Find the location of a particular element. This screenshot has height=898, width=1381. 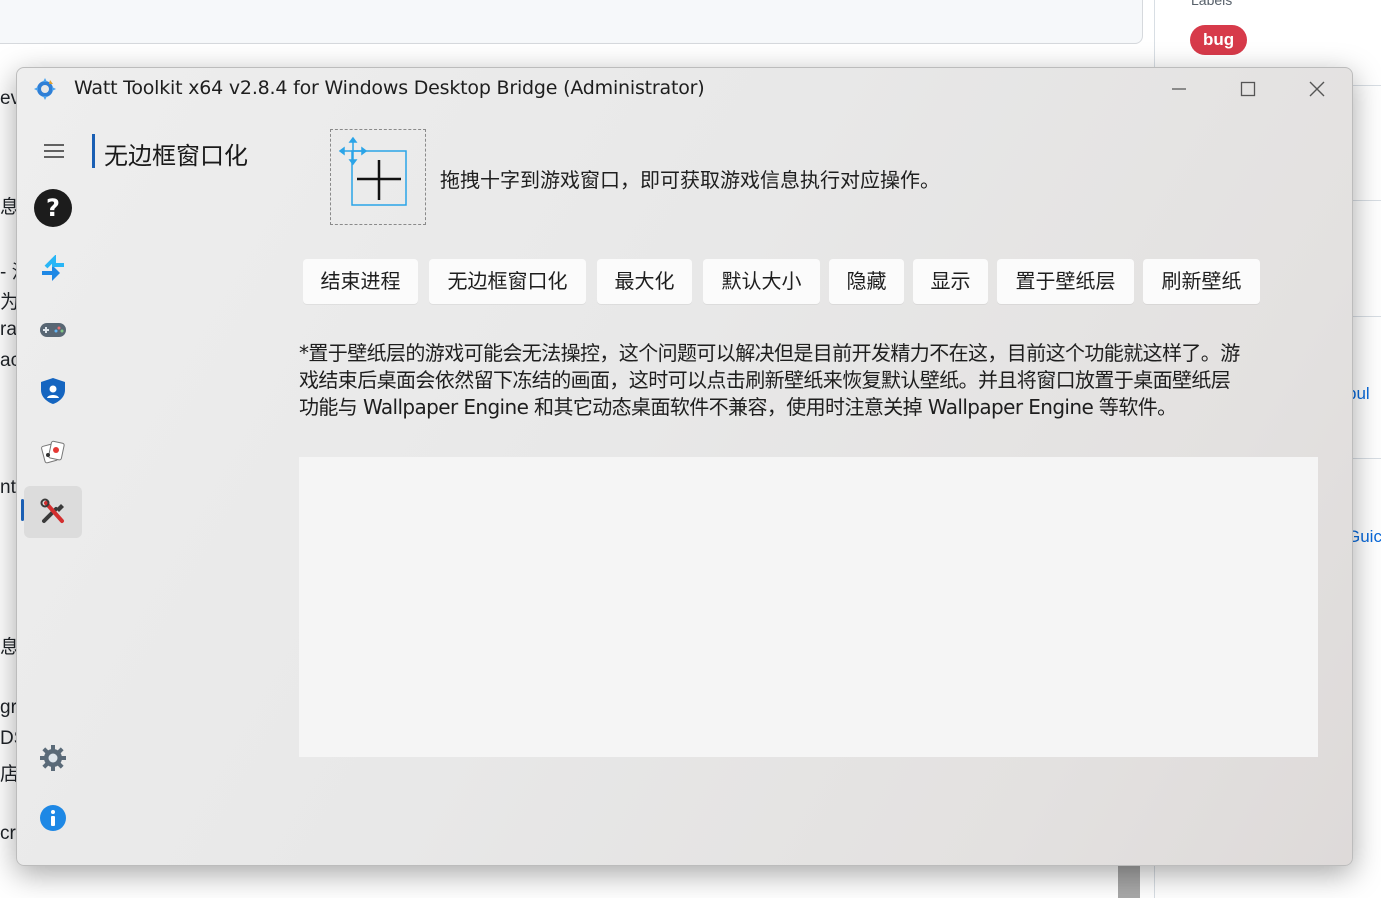

background-scrollbar is located at coordinates (1129, 880).